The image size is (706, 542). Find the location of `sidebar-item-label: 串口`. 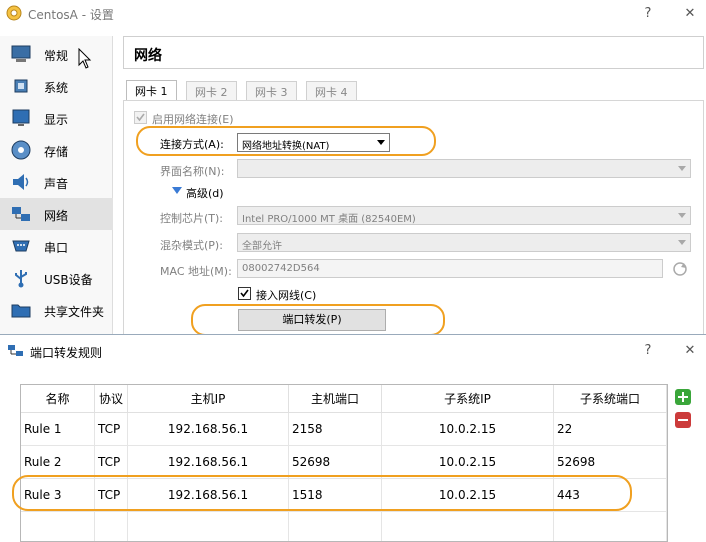

sidebar-item-label: 串口 is located at coordinates (56, 248).